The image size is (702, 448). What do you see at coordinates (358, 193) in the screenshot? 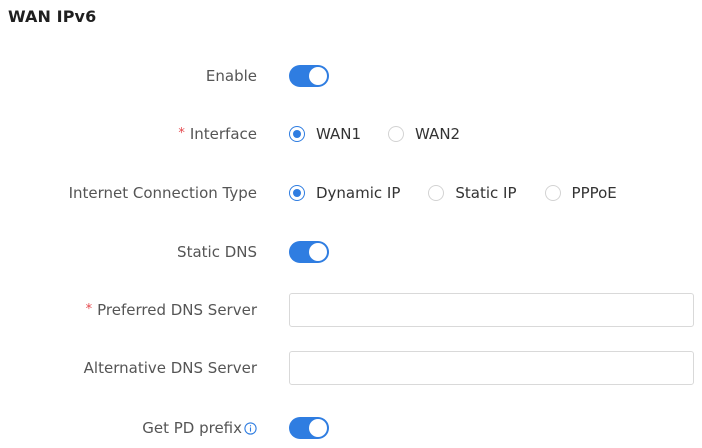
I see `connection-option-label: Dynamic IP` at bounding box center [358, 193].